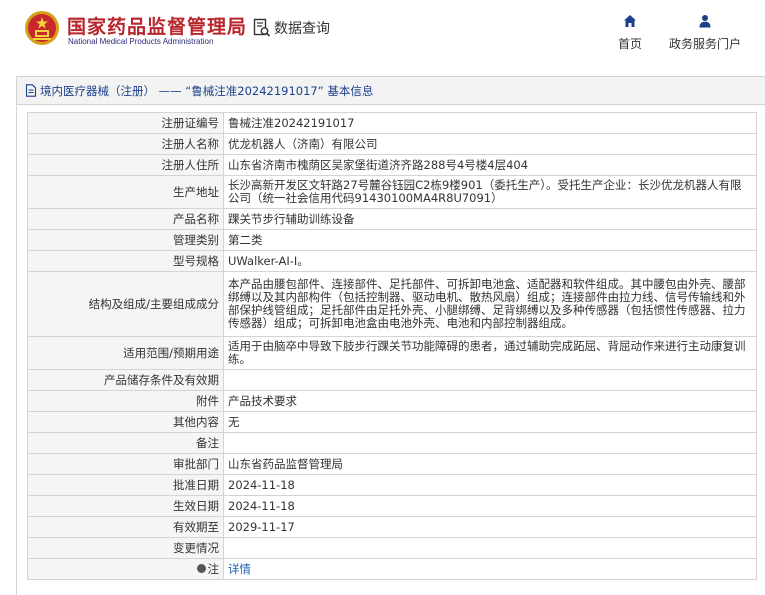  What do you see at coordinates (213, 568) in the screenshot?
I see `row-key: 注` at bounding box center [213, 568].